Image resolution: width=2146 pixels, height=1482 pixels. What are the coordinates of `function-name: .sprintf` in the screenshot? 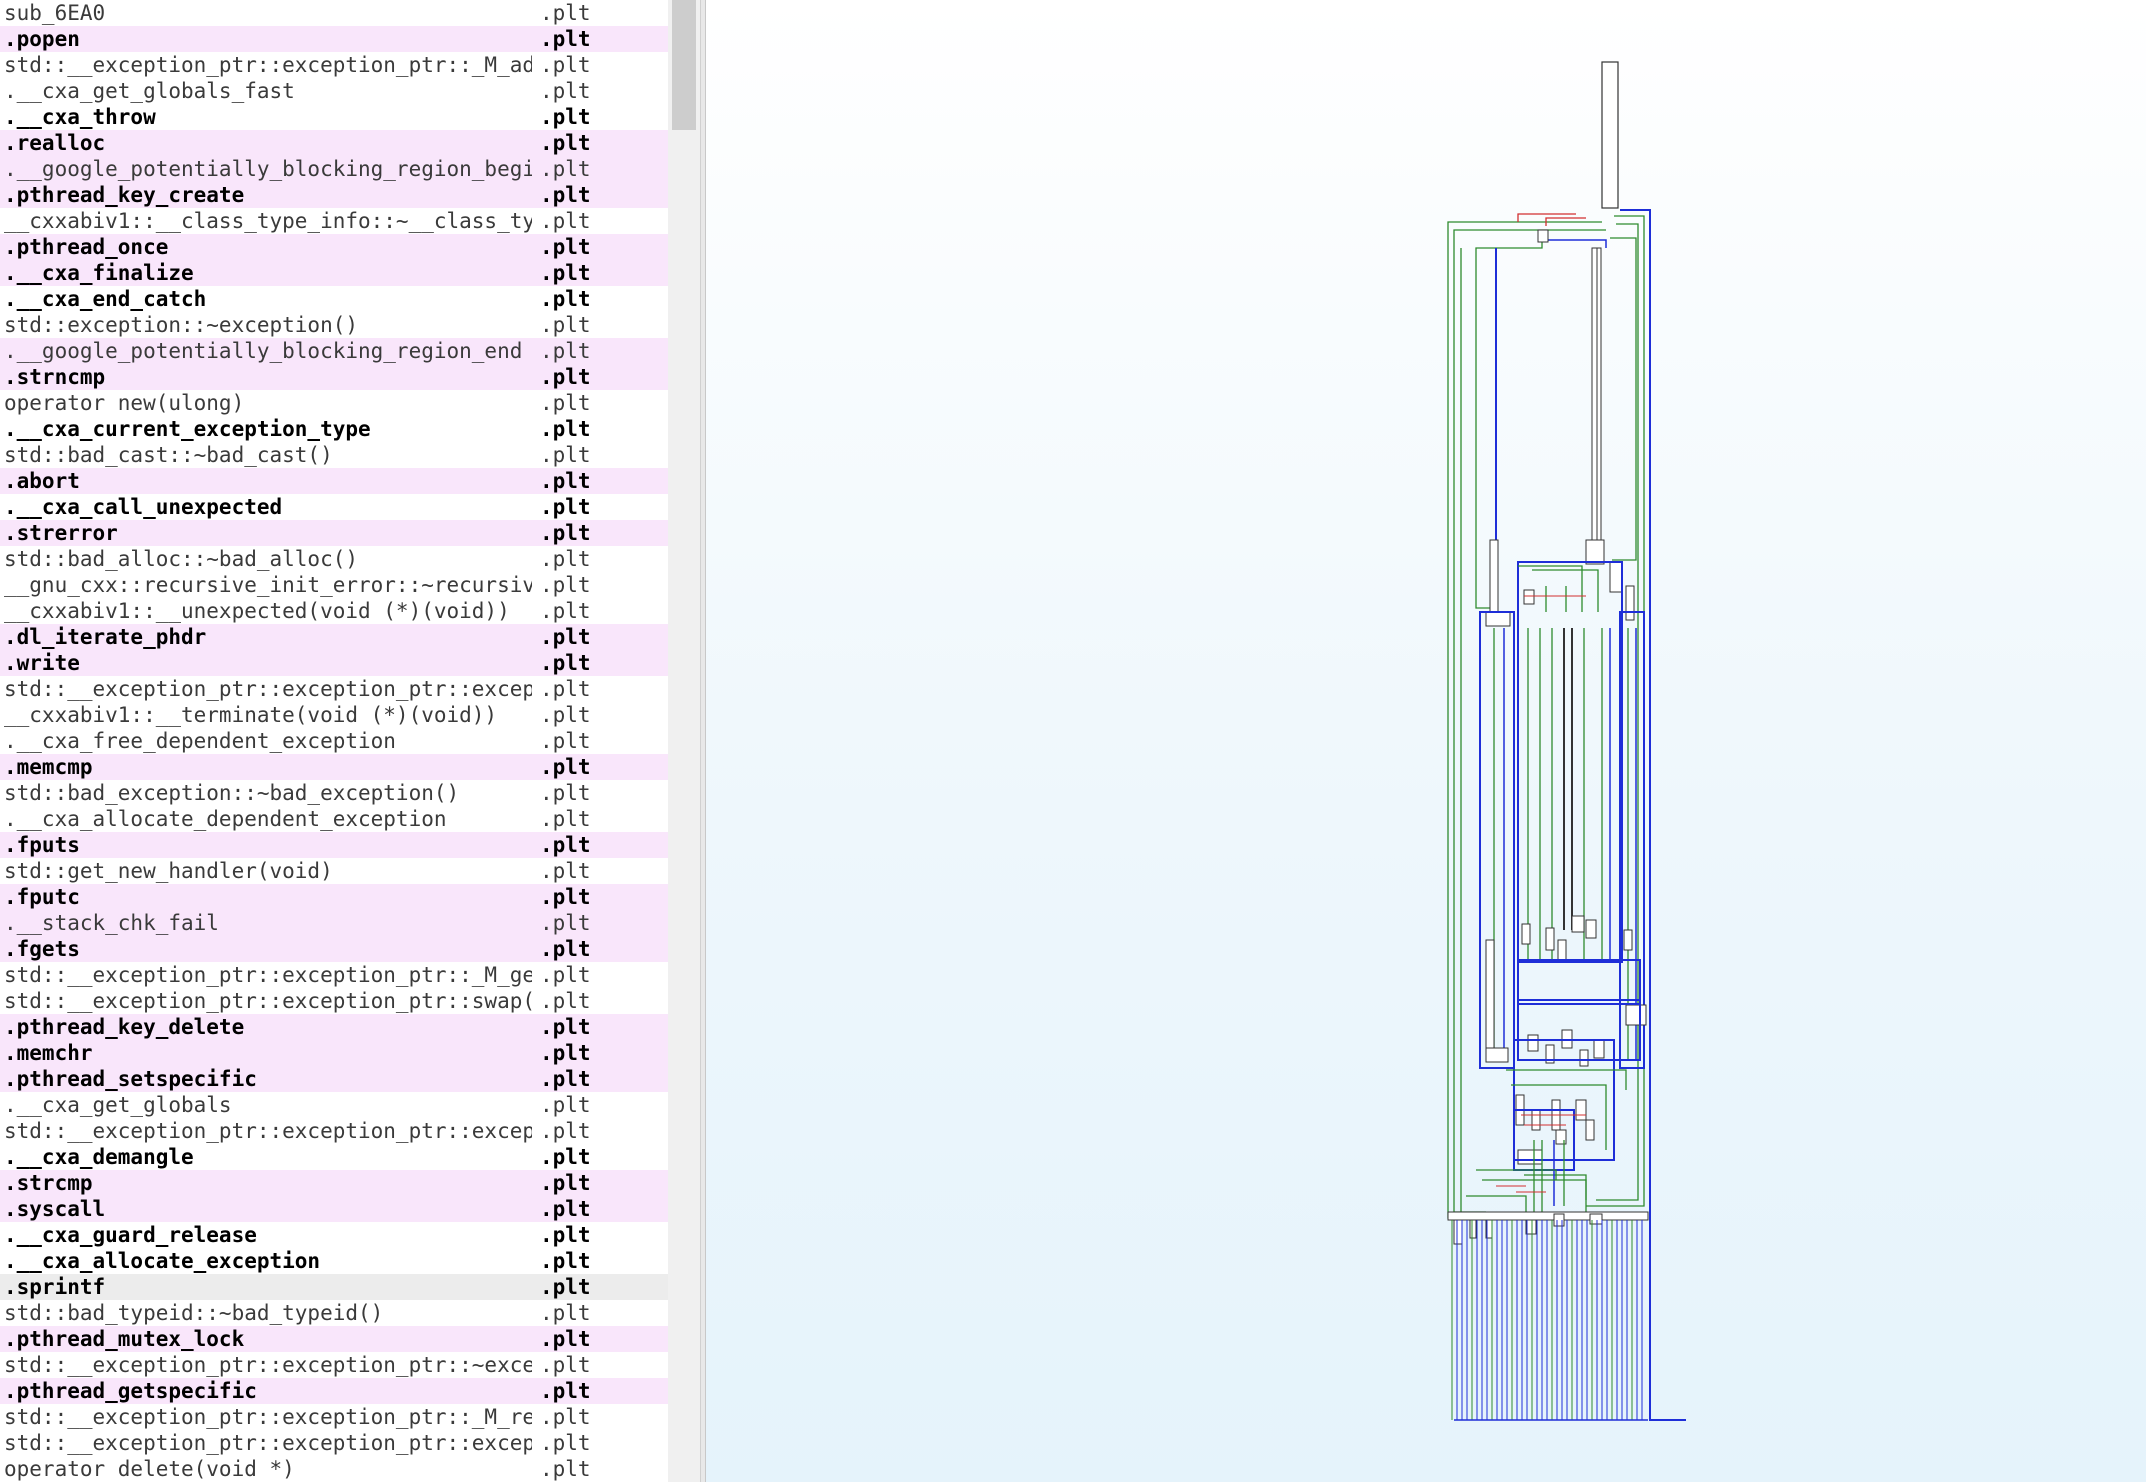 It's located at (55, 1287).